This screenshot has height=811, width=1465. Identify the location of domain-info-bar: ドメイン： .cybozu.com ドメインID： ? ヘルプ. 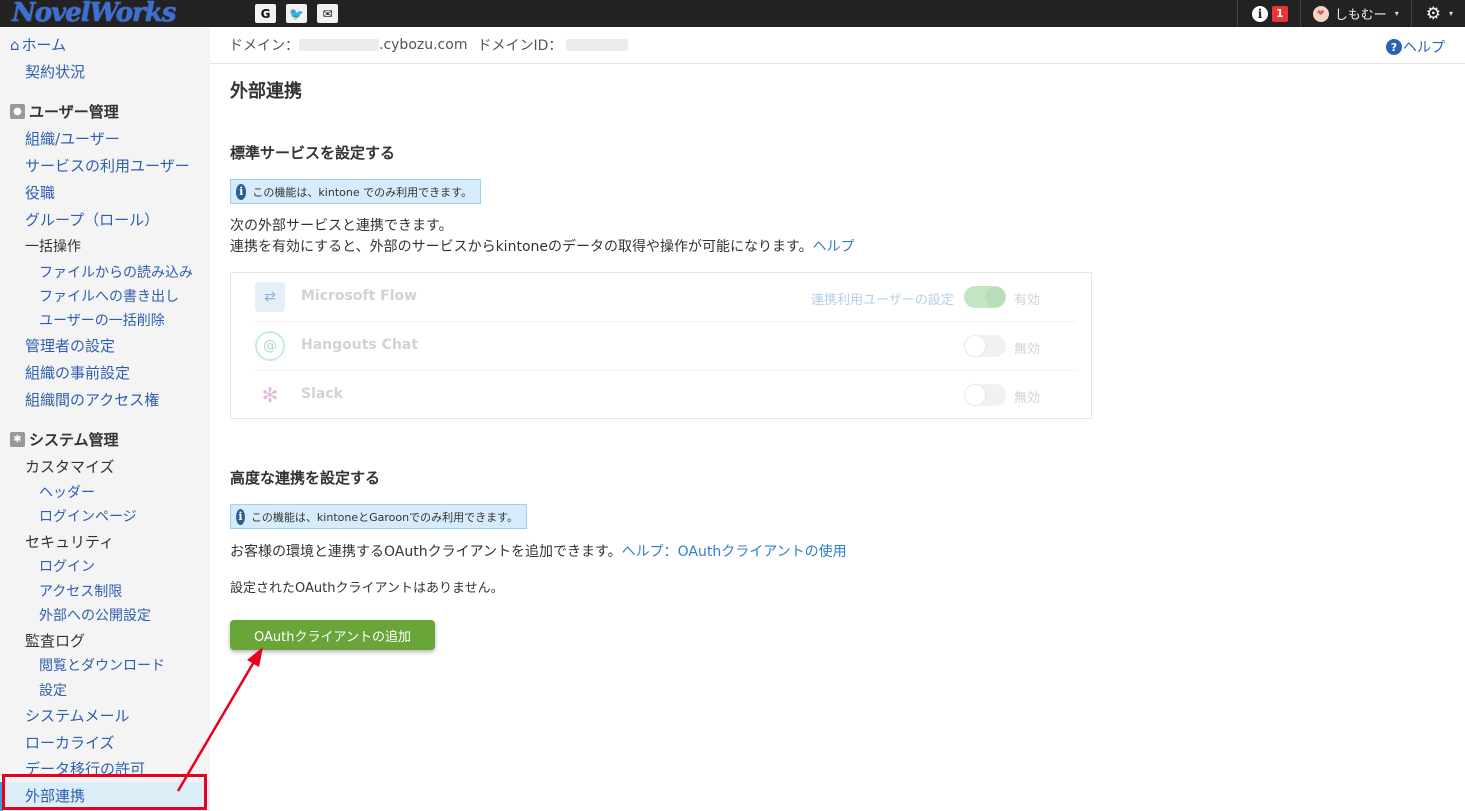
(837, 45).